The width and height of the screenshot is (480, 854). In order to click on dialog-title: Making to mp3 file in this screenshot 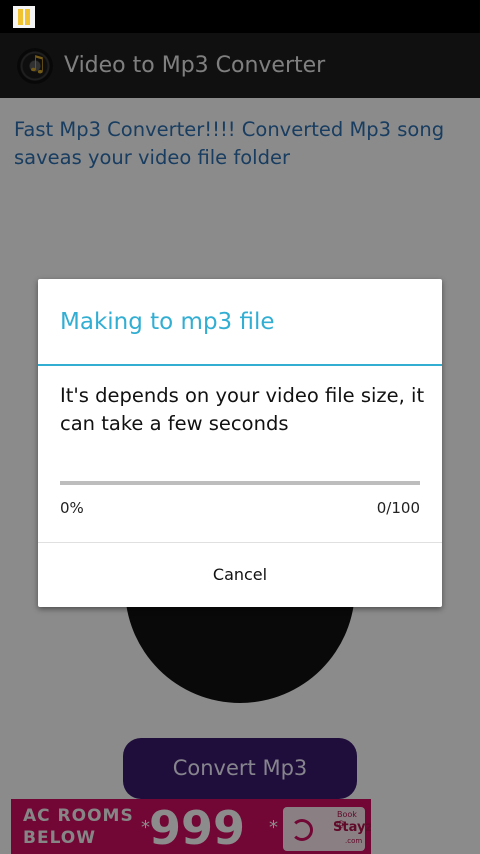, I will do `click(167, 322)`.